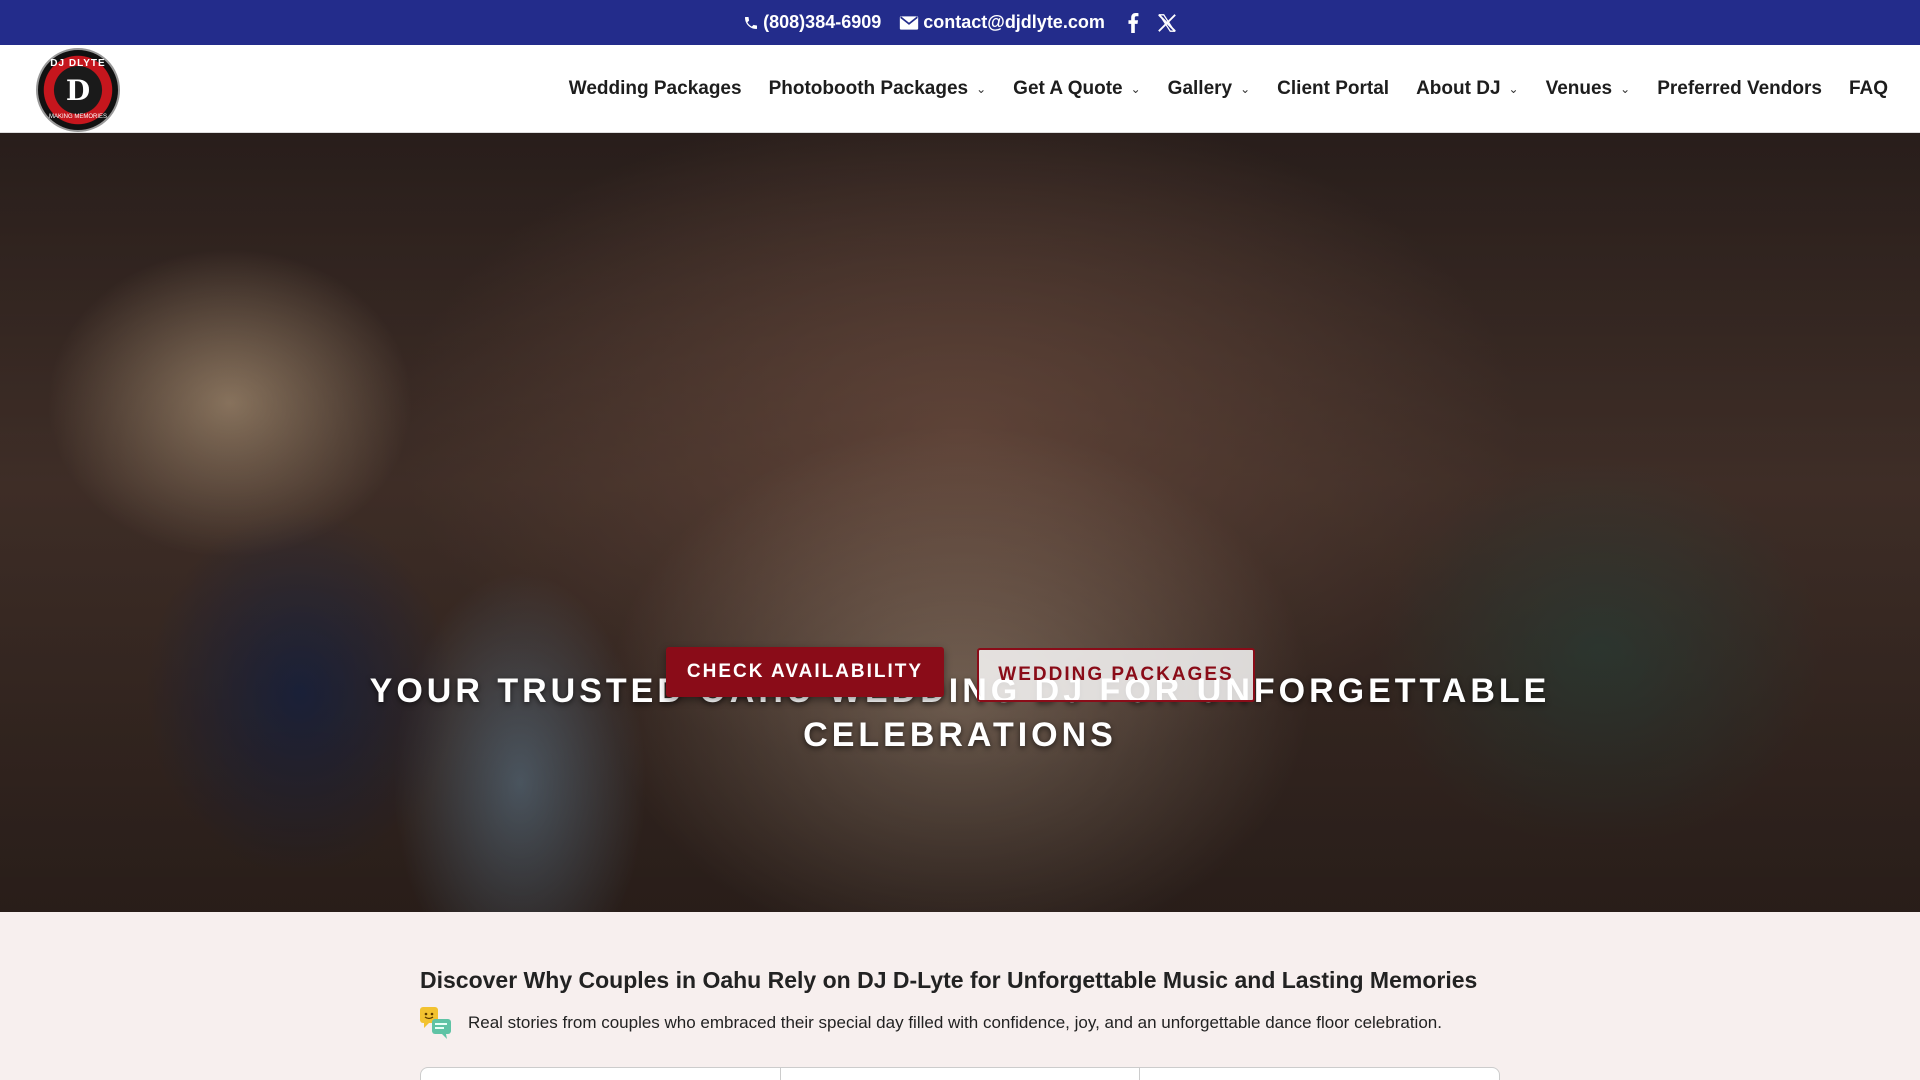 This screenshot has width=1920, height=1080. Describe the element at coordinates (1152, 22) in the screenshot. I see `social-links` at that location.